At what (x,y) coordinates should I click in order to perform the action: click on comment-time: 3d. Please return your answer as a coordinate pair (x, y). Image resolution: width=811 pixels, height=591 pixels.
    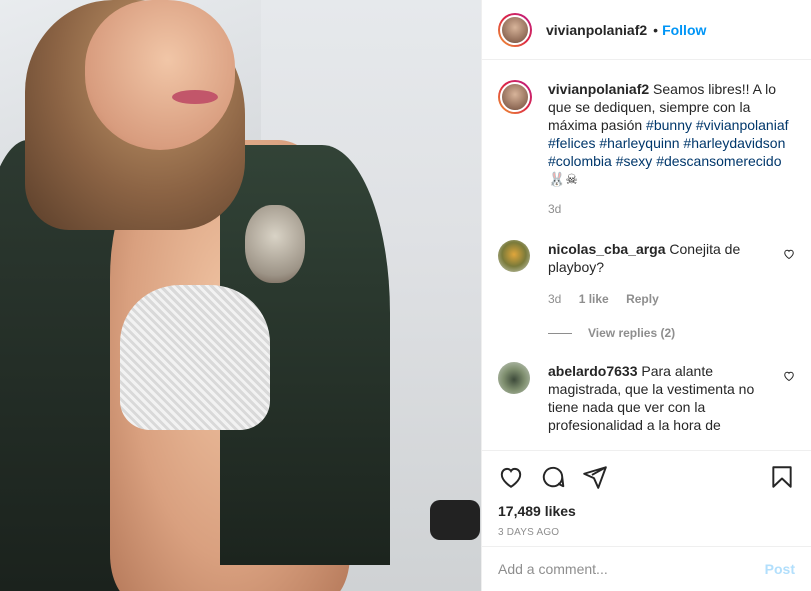
    Looking at the image, I should click on (554, 299).